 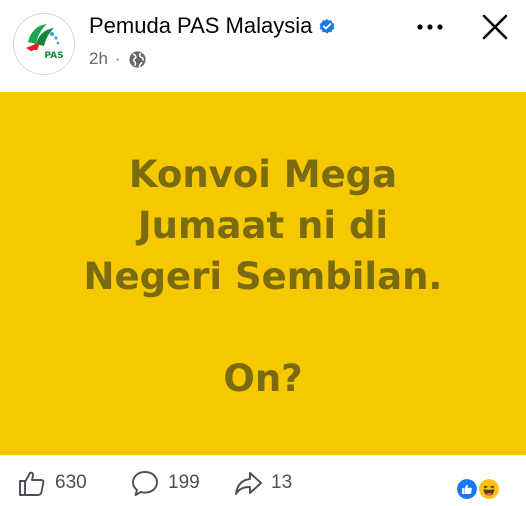 I want to click on close-icon, so click(x=495, y=27).